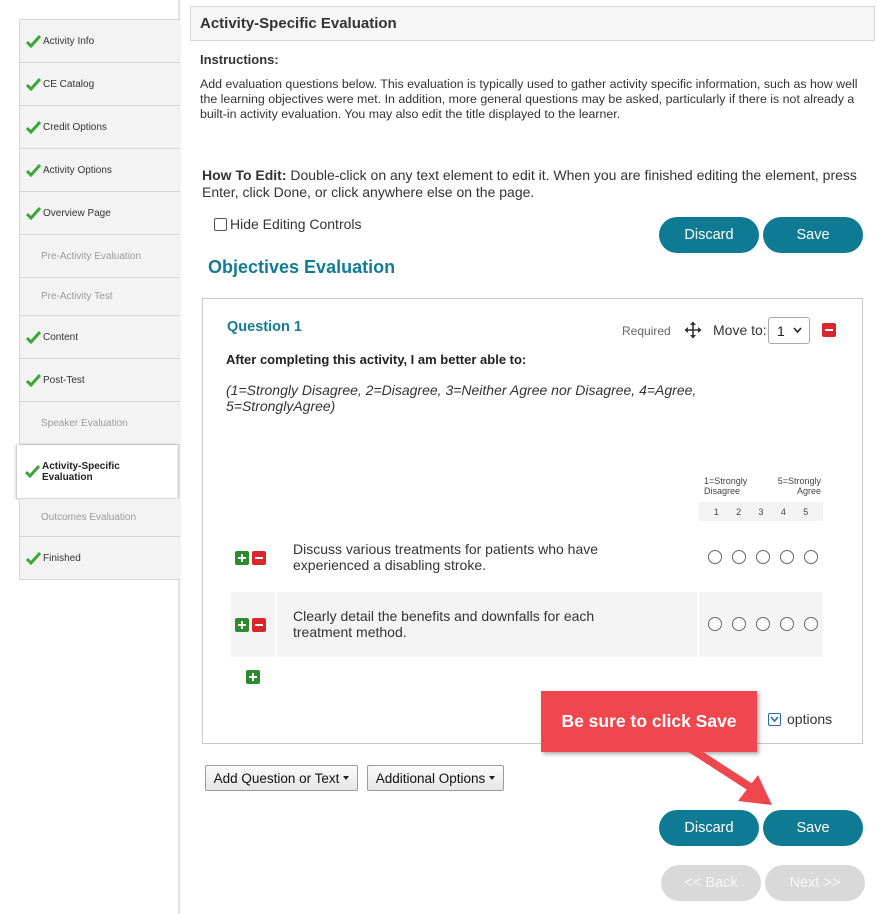 The height and width of the screenshot is (914, 893). Describe the element at coordinates (716, 511) in the screenshot. I see `scale-number: 1` at that location.